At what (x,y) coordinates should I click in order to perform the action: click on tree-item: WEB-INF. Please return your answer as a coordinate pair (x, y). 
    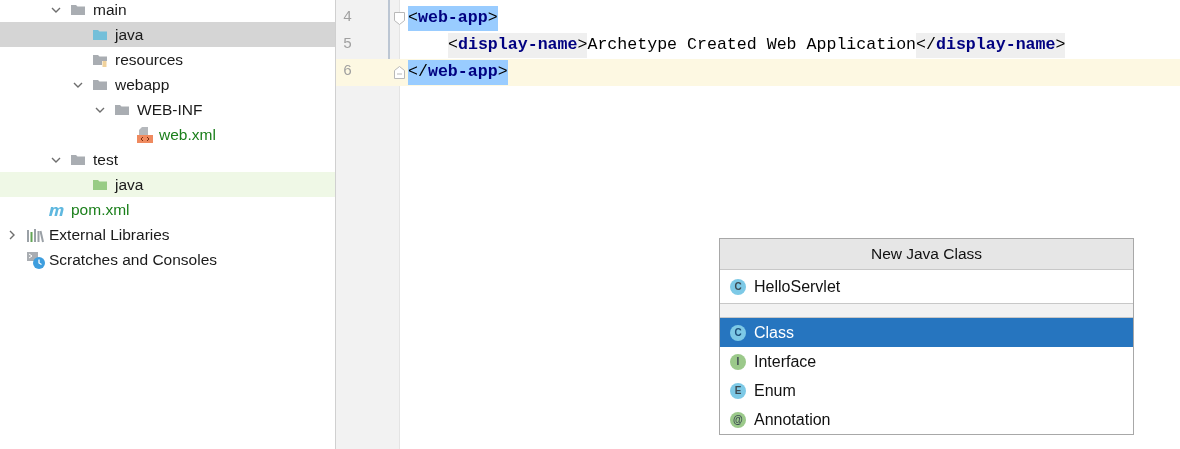
    Looking at the image, I should click on (167, 109).